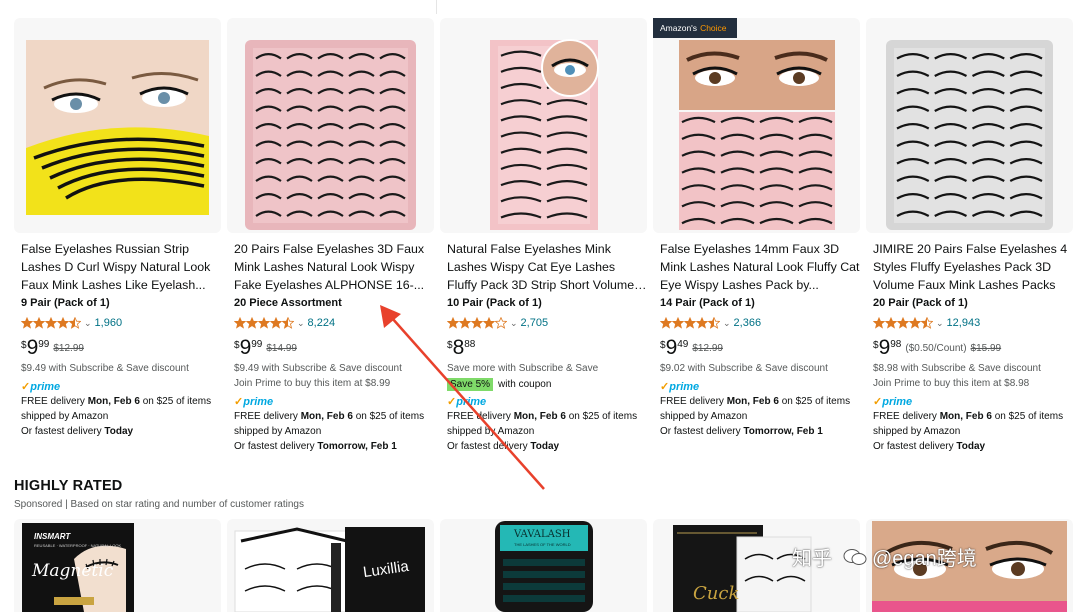 Image resolution: width=1080 pixels, height=612 pixels. Describe the element at coordinates (461, 347) in the screenshot. I see `price: $ 8 88` at that location.